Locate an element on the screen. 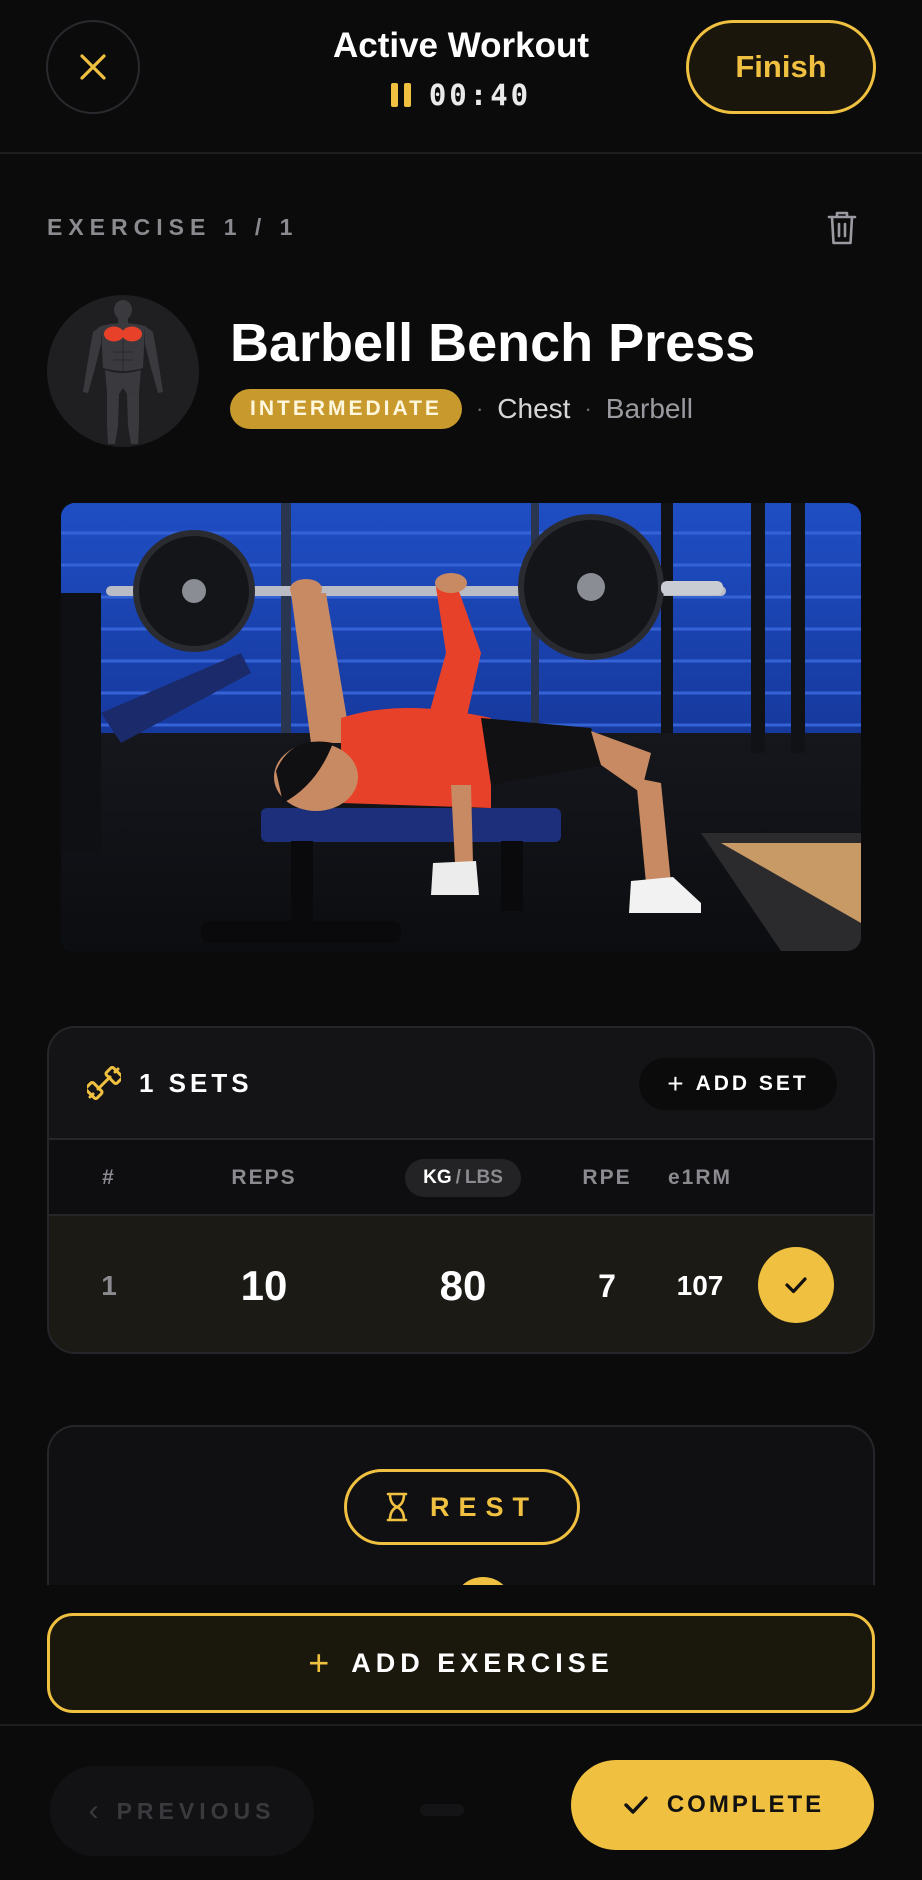 The image size is (922, 1880). previous-button: ‹ PREVIOUS is located at coordinates (182, 1811).